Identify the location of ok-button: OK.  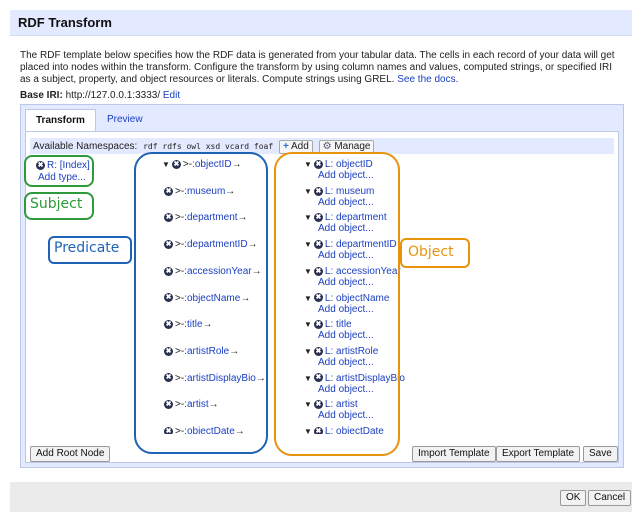
(573, 498).